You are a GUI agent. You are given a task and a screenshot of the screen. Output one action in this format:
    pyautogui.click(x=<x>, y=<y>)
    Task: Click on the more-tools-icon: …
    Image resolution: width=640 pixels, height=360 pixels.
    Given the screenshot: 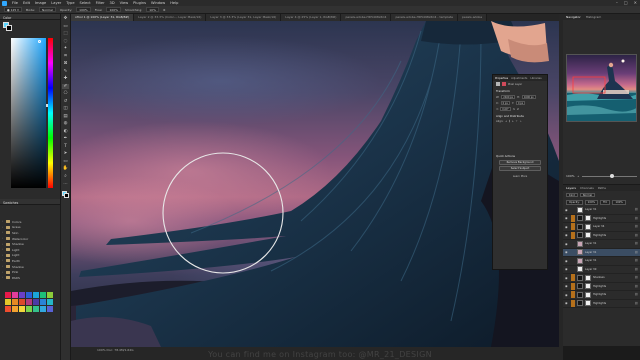 What is the action you would take?
    pyautogui.click(x=65, y=184)
    